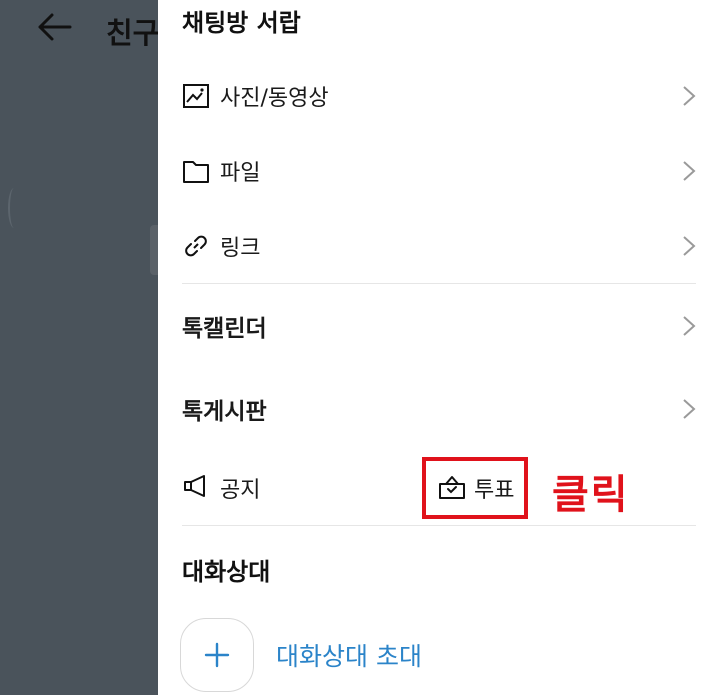 The image size is (720, 695). I want to click on notice-label: 공지, so click(240, 490).